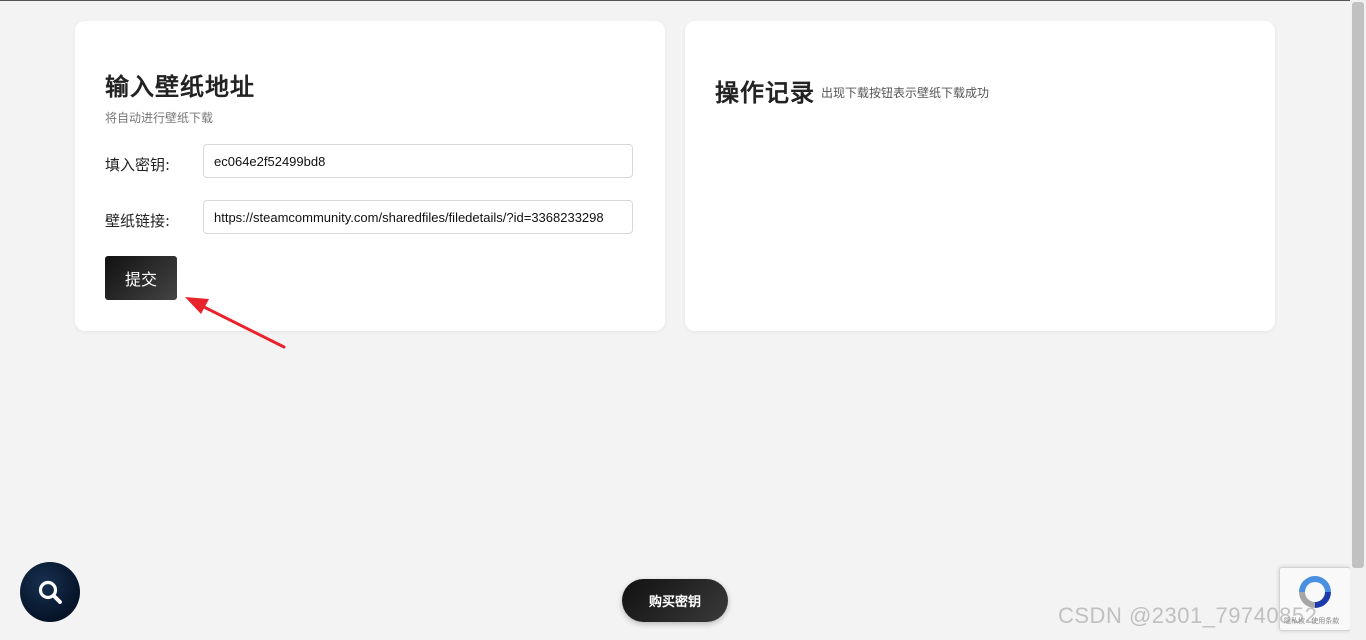  Describe the element at coordinates (905, 93) in the screenshot. I see `log-subtitle: 出现下载按钮表示壁纸下载成功` at that location.